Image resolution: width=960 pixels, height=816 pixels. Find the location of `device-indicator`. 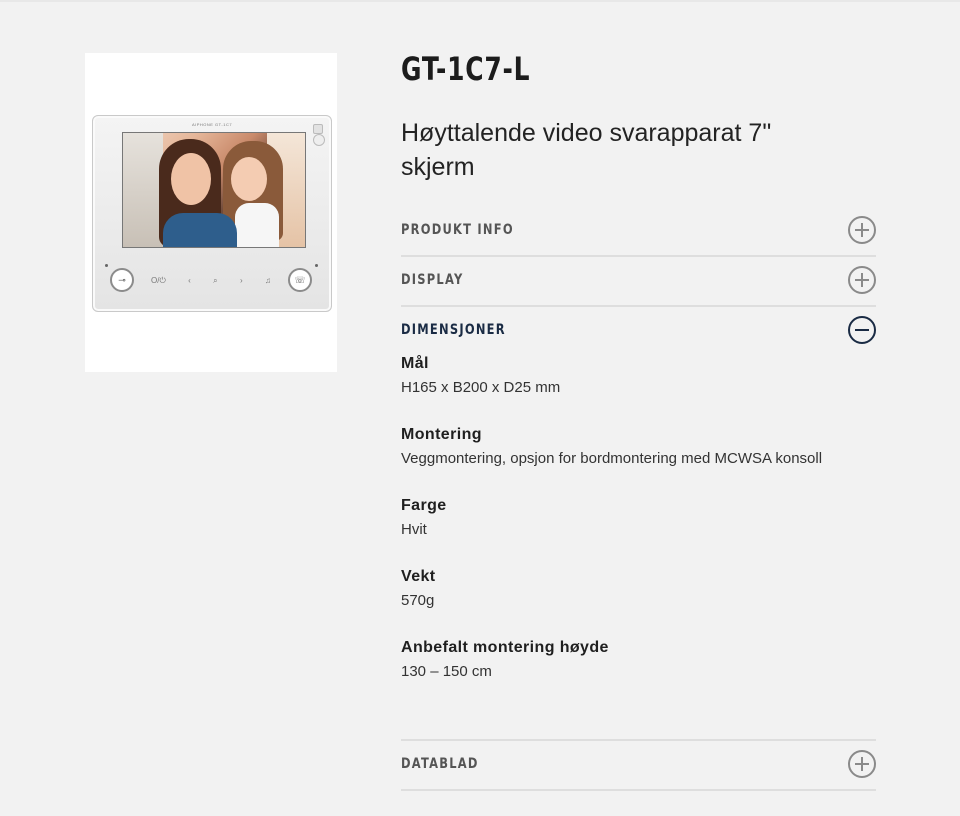

device-indicator is located at coordinates (318, 129).